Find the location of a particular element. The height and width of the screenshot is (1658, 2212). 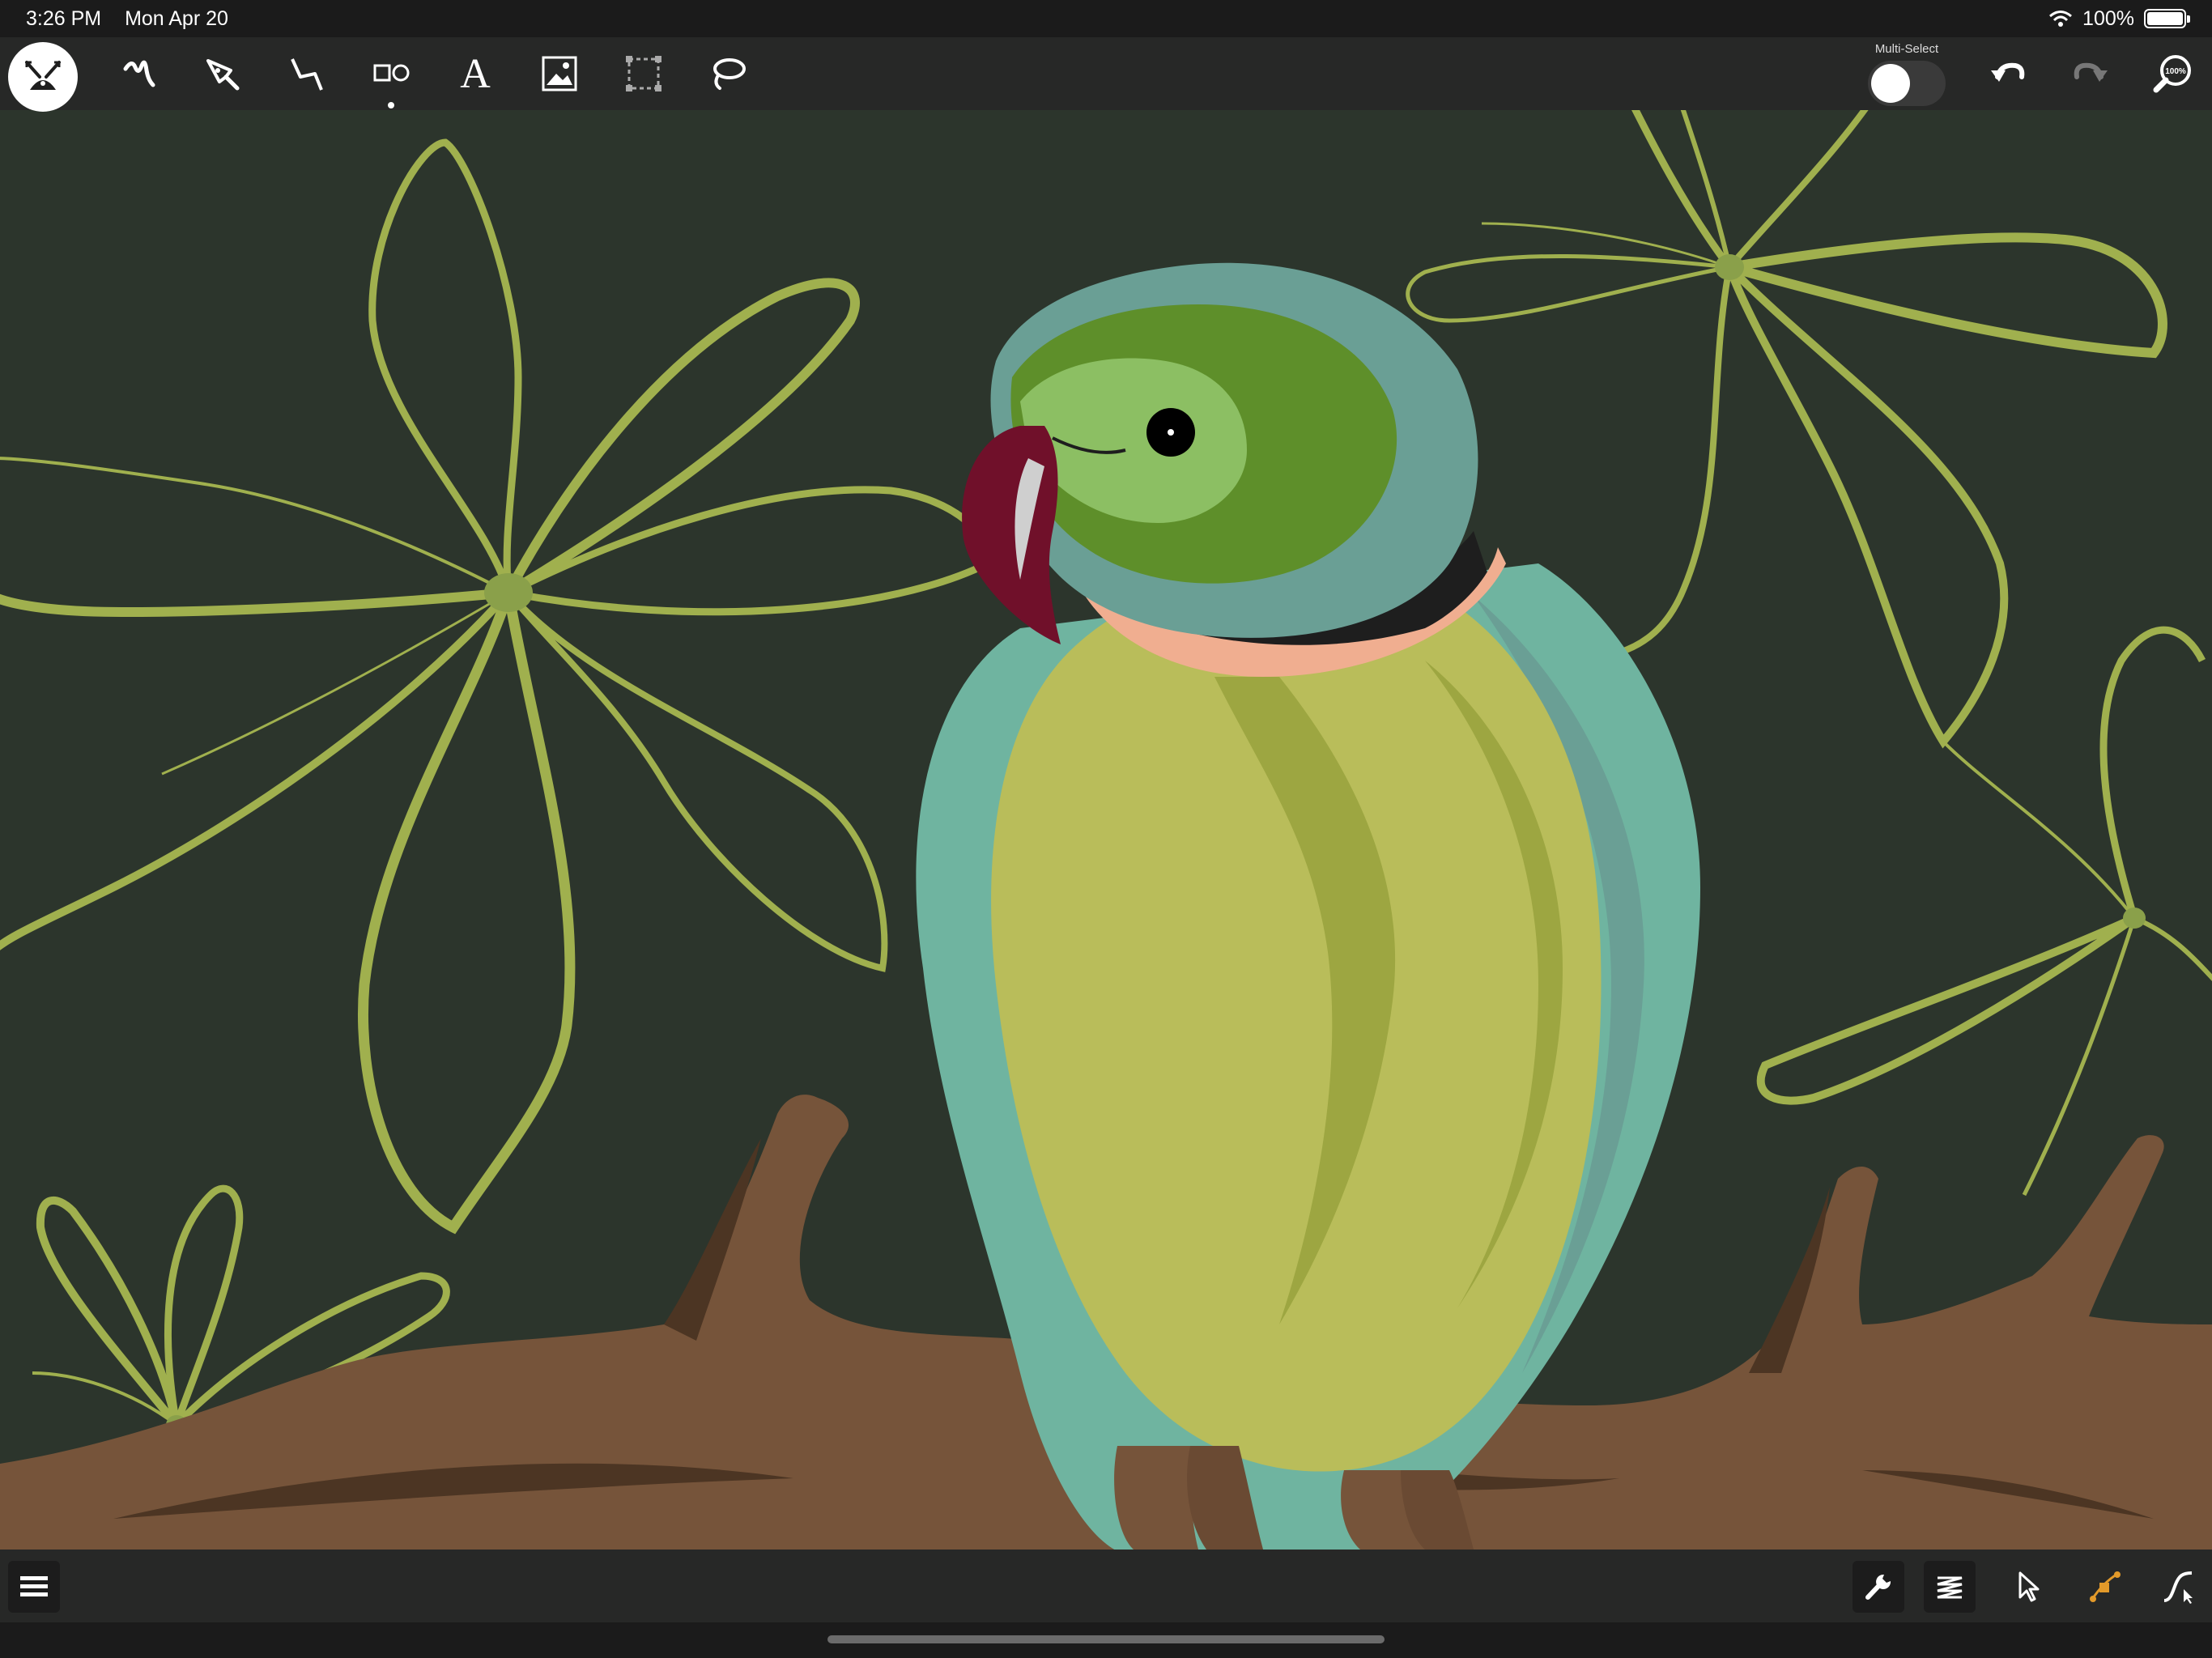

artboard-icon is located at coordinates (644, 73).